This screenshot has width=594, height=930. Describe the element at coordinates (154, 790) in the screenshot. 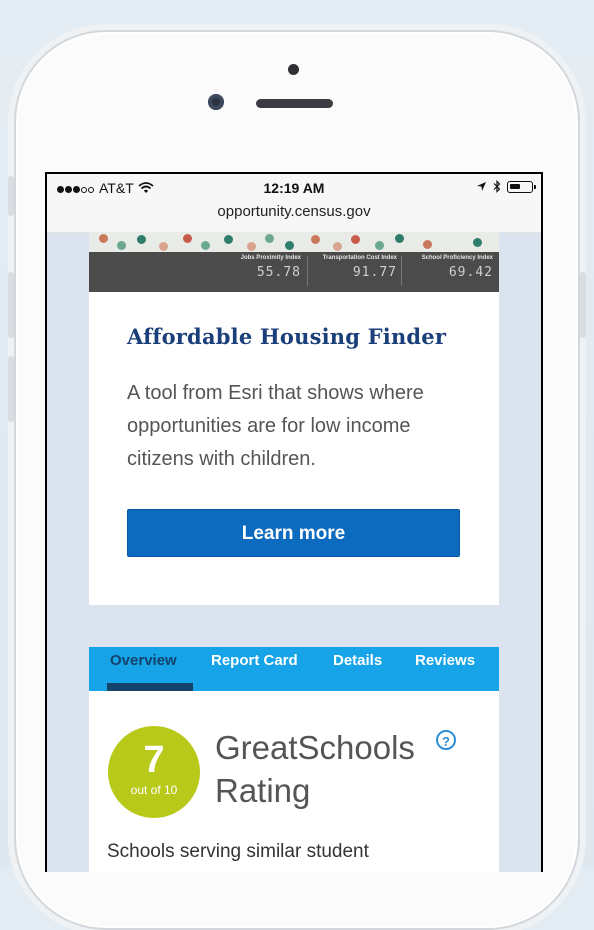

I see `rating-scale: out of 10` at that location.